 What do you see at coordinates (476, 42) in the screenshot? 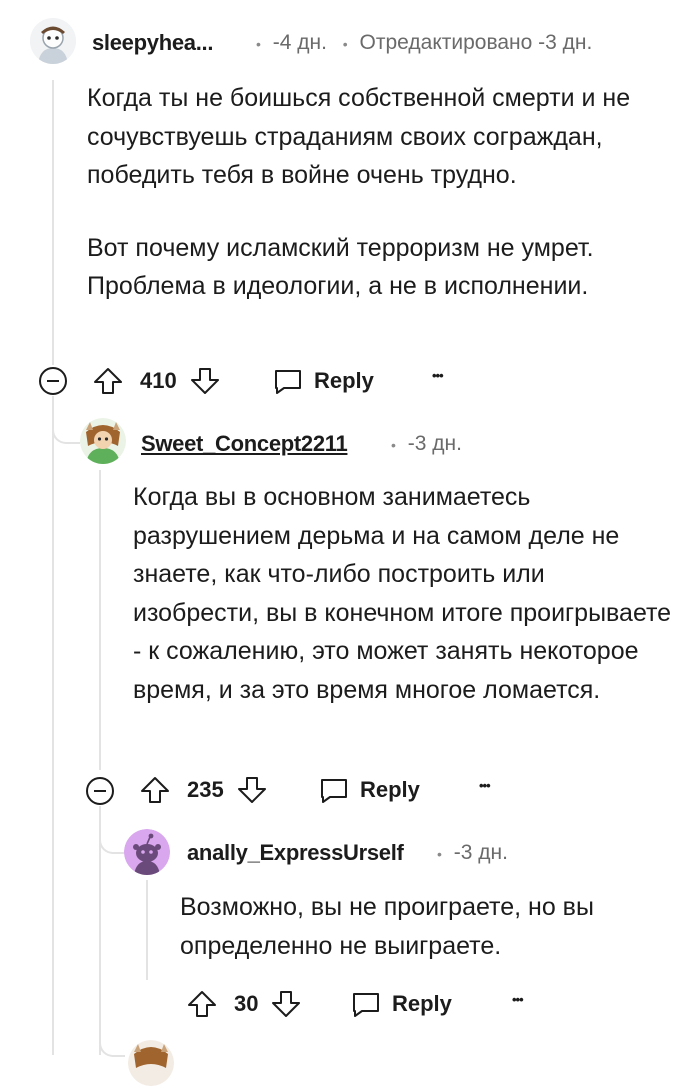
I see `comment-edited: Отредактировано -3 дн.` at bounding box center [476, 42].